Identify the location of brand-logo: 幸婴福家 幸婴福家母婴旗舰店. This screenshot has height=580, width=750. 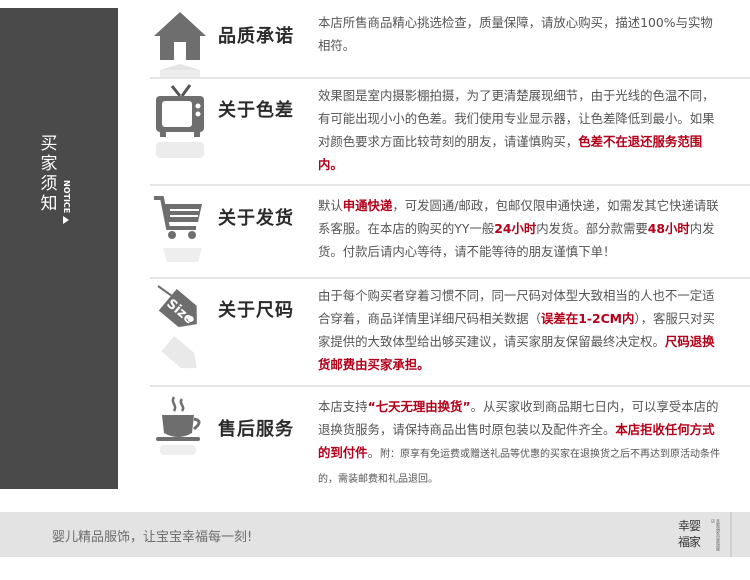
(701, 535).